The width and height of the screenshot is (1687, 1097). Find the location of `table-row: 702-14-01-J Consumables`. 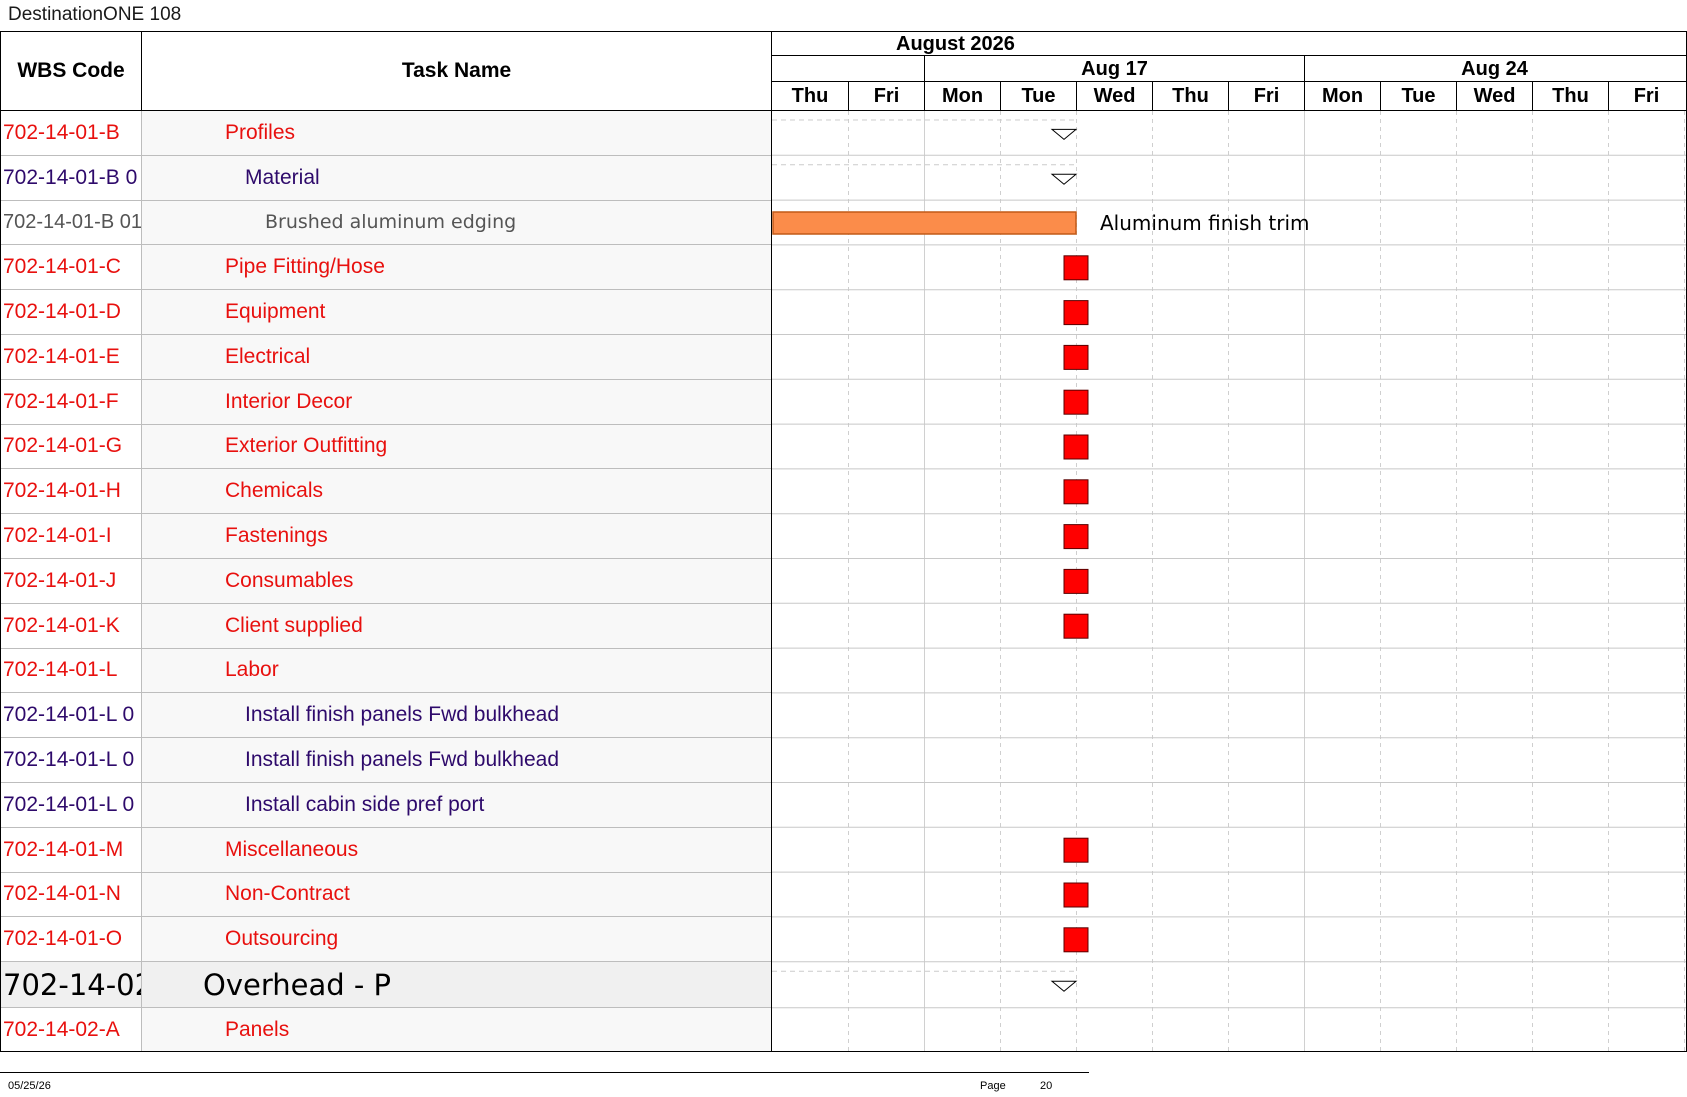

table-row: 702-14-01-J Consumables is located at coordinates (386, 581).